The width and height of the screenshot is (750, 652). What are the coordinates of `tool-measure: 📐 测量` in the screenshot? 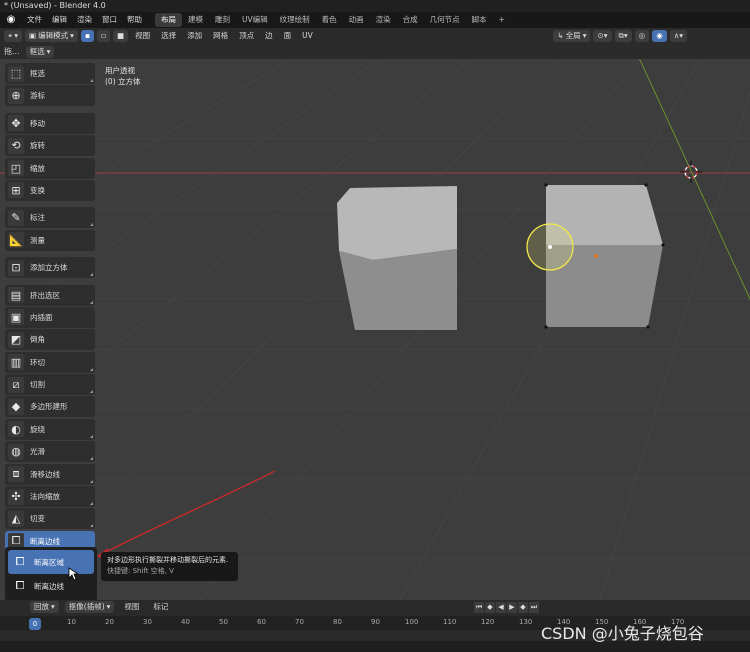 It's located at (50, 240).